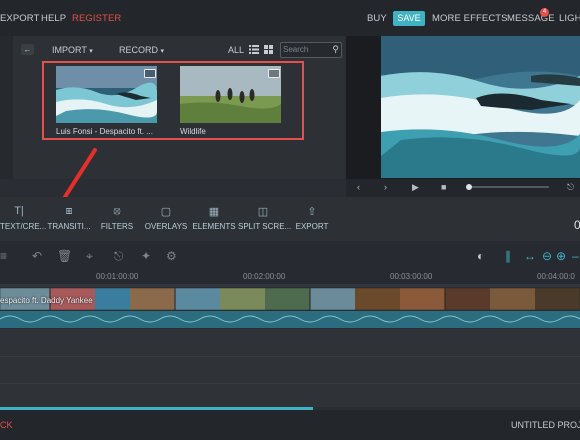 This screenshot has height=440, width=580. What do you see at coordinates (468, 187) in the screenshot?
I see `playback-knob` at bounding box center [468, 187].